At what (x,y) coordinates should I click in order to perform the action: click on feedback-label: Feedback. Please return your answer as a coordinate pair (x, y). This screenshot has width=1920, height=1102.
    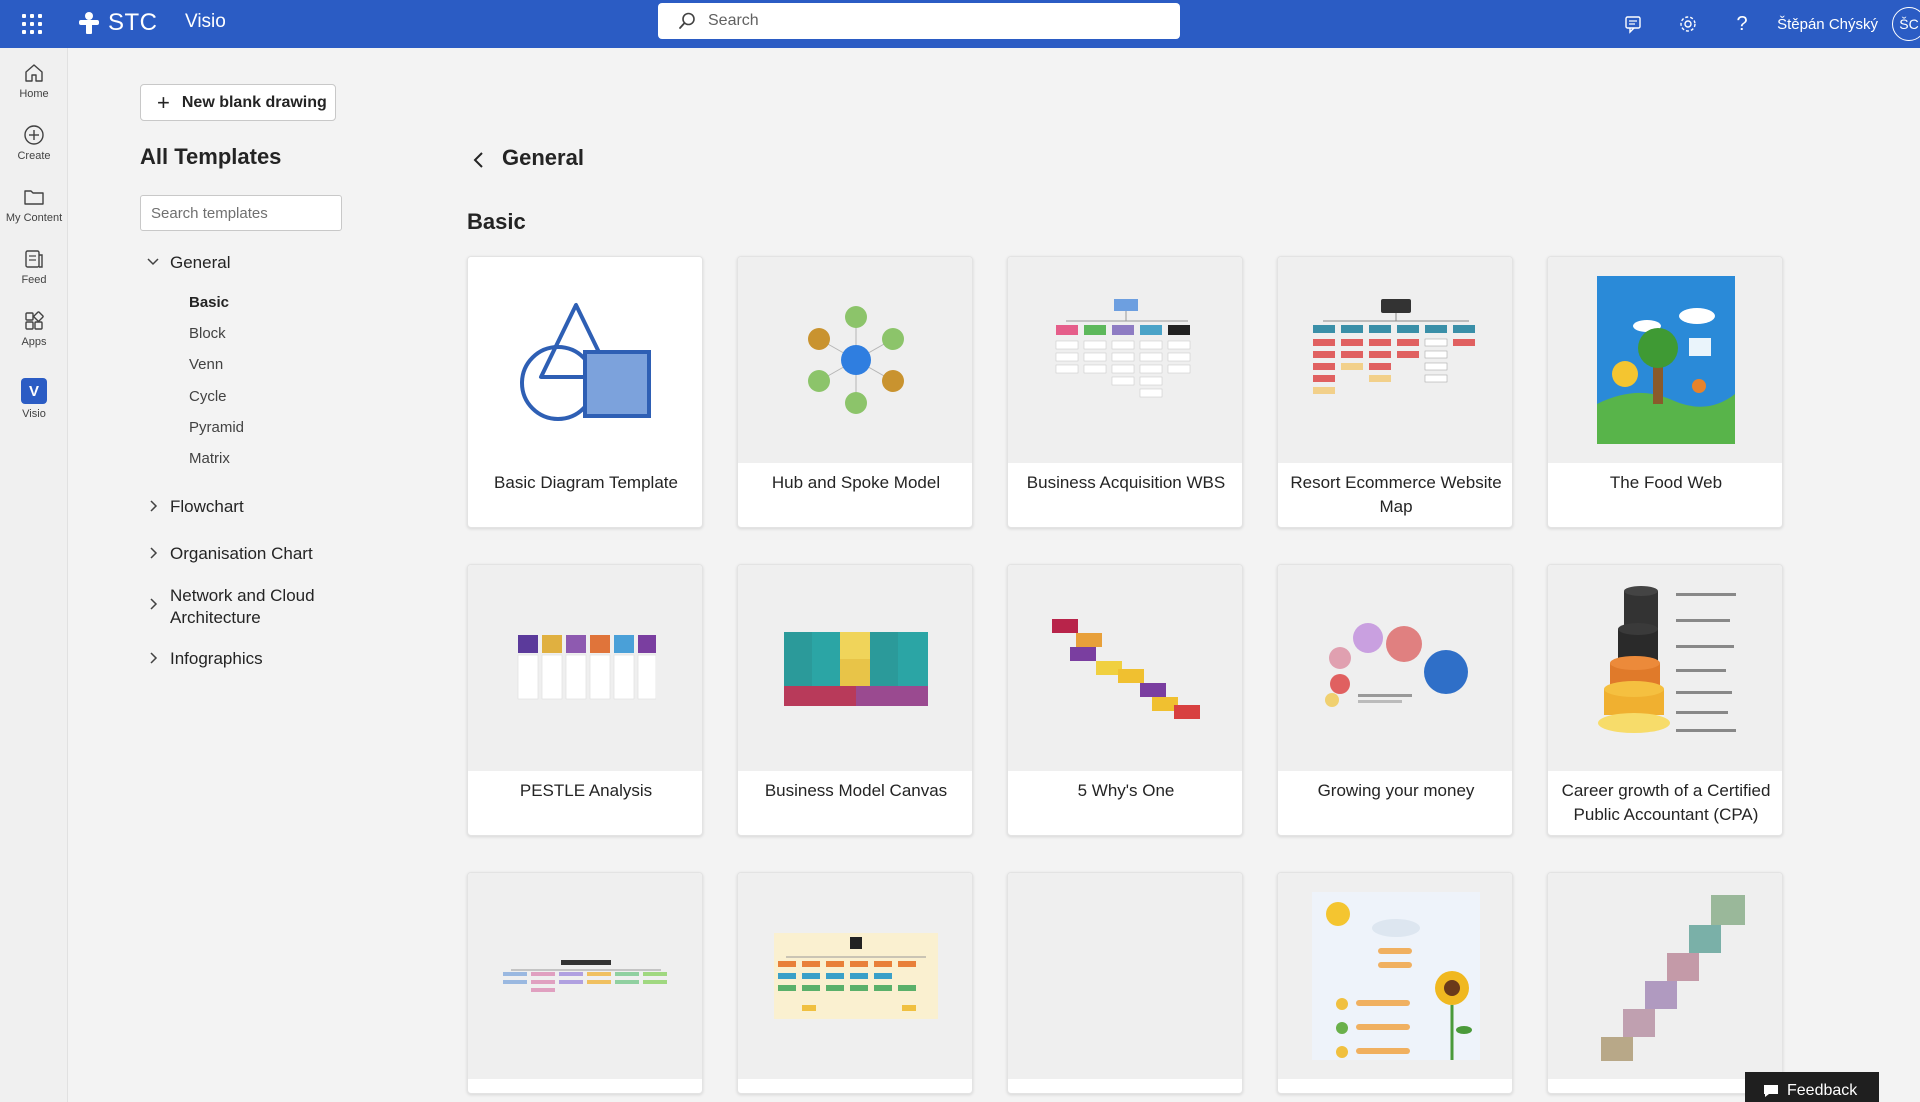
    Looking at the image, I should click on (1822, 1090).